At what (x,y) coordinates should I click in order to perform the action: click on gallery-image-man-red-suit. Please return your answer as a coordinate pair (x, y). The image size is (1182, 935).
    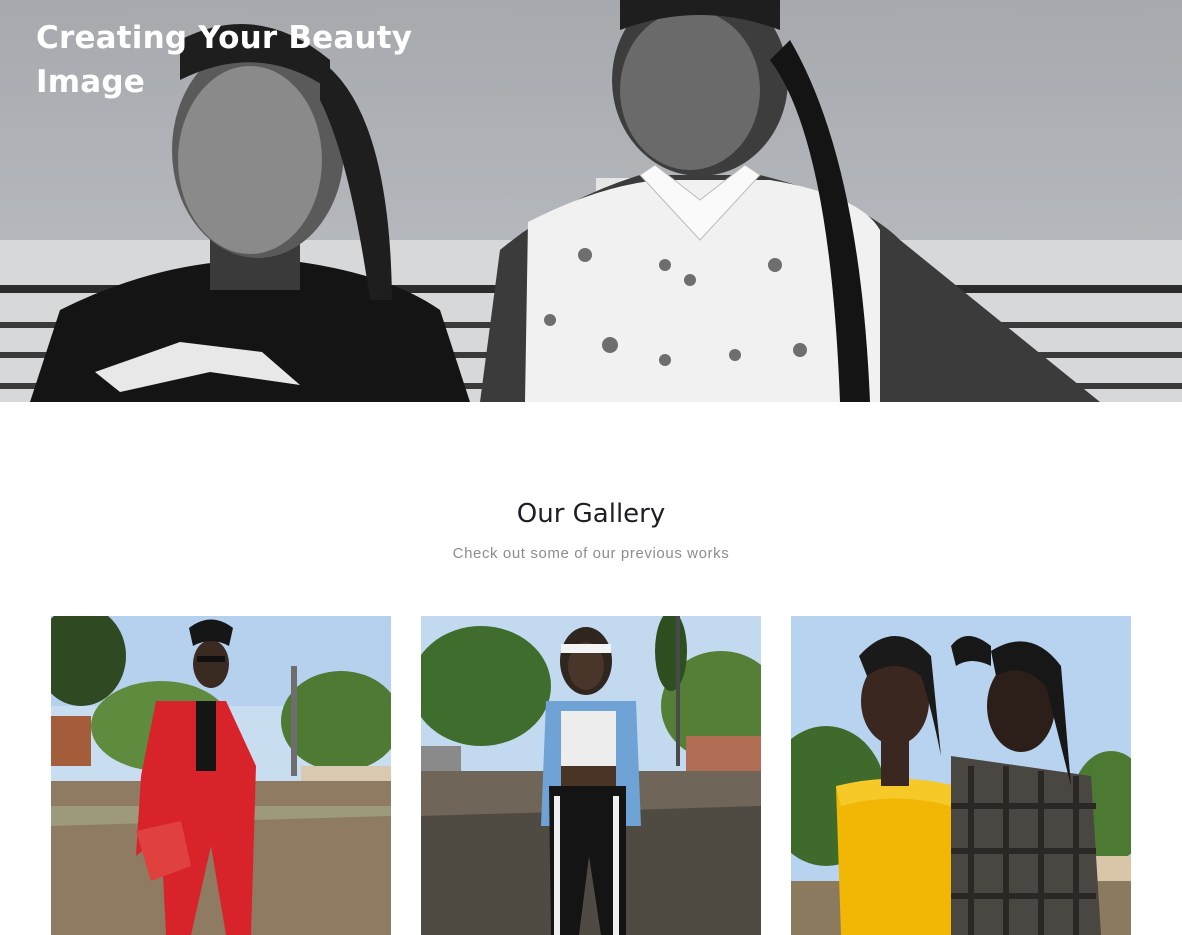
    Looking at the image, I should click on (221, 775).